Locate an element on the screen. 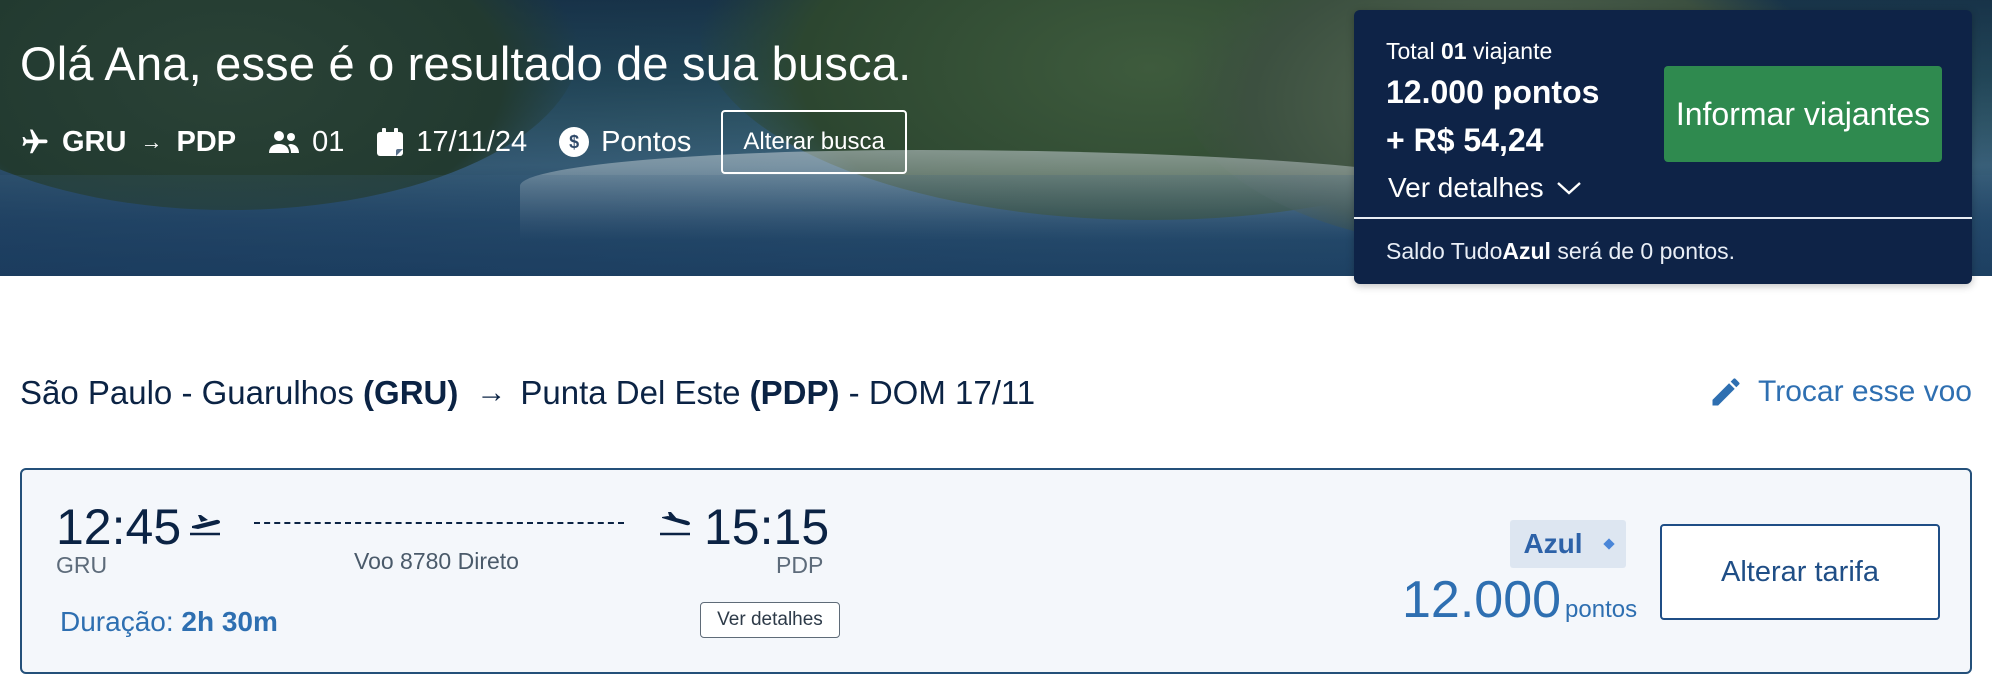 This screenshot has width=1992, height=698. date-summary: 17/11/24 is located at coordinates (451, 142).